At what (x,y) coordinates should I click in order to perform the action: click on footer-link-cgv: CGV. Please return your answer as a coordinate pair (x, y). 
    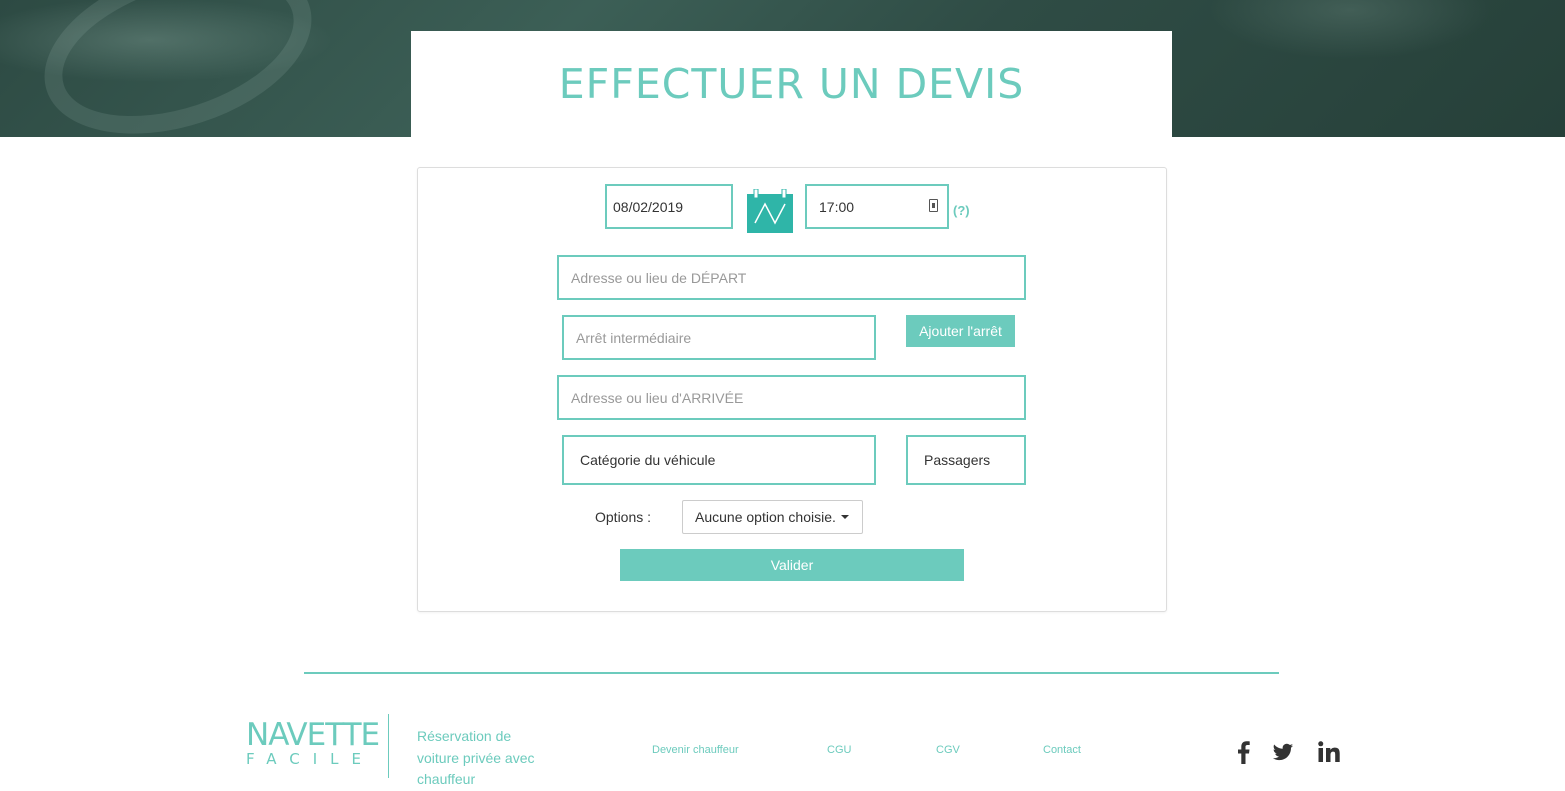
    Looking at the image, I should click on (948, 750).